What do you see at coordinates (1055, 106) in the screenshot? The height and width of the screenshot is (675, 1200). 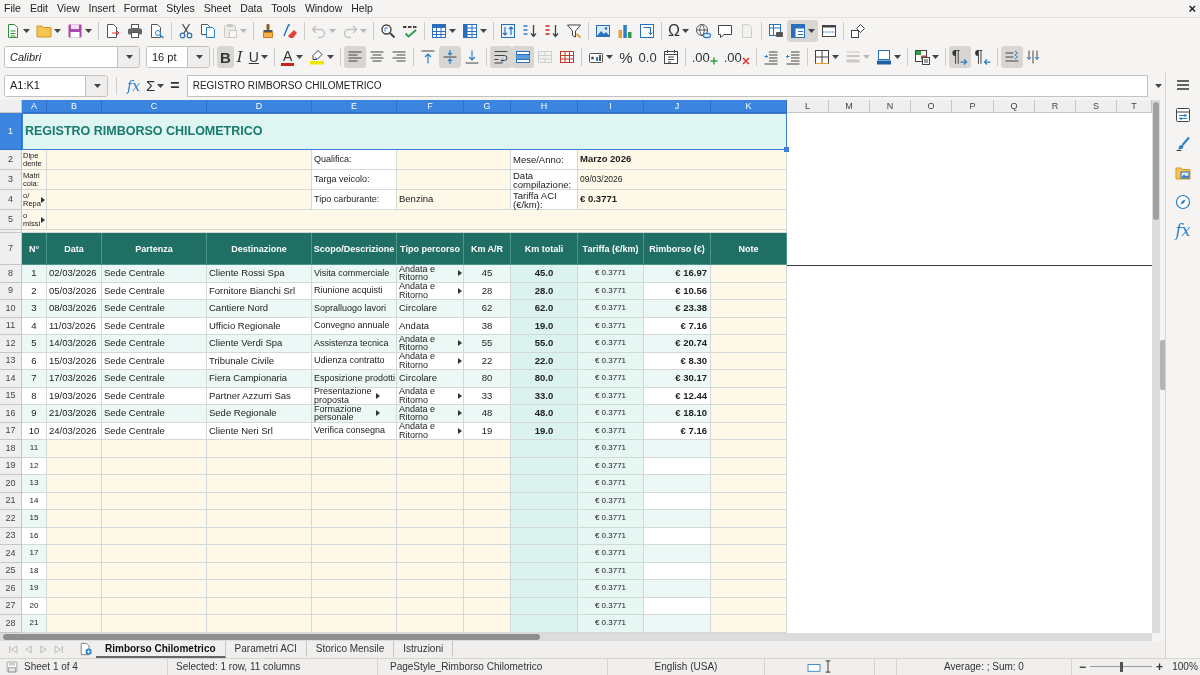 I see `column-header: R` at bounding box center [1055, 106].